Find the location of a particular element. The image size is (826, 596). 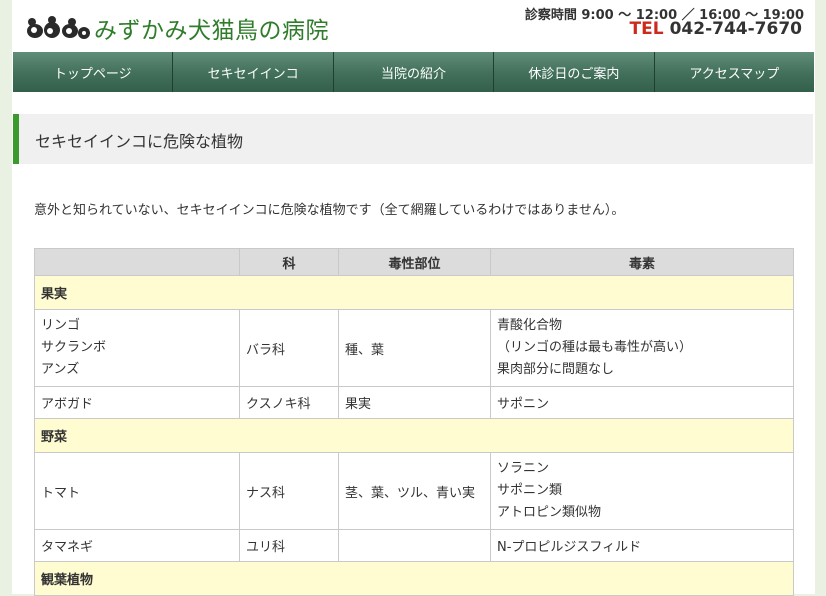

column-header-plant is located at coordinates (137, 262).